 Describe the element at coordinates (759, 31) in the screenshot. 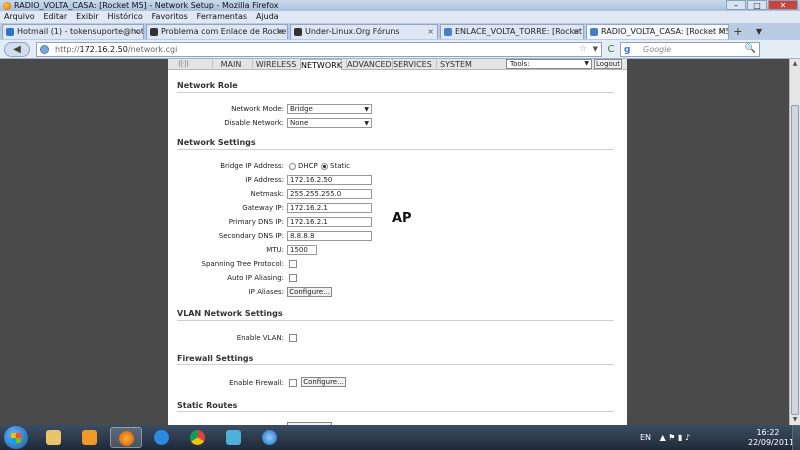

I see `list-tabs-button: ▼` at that location.